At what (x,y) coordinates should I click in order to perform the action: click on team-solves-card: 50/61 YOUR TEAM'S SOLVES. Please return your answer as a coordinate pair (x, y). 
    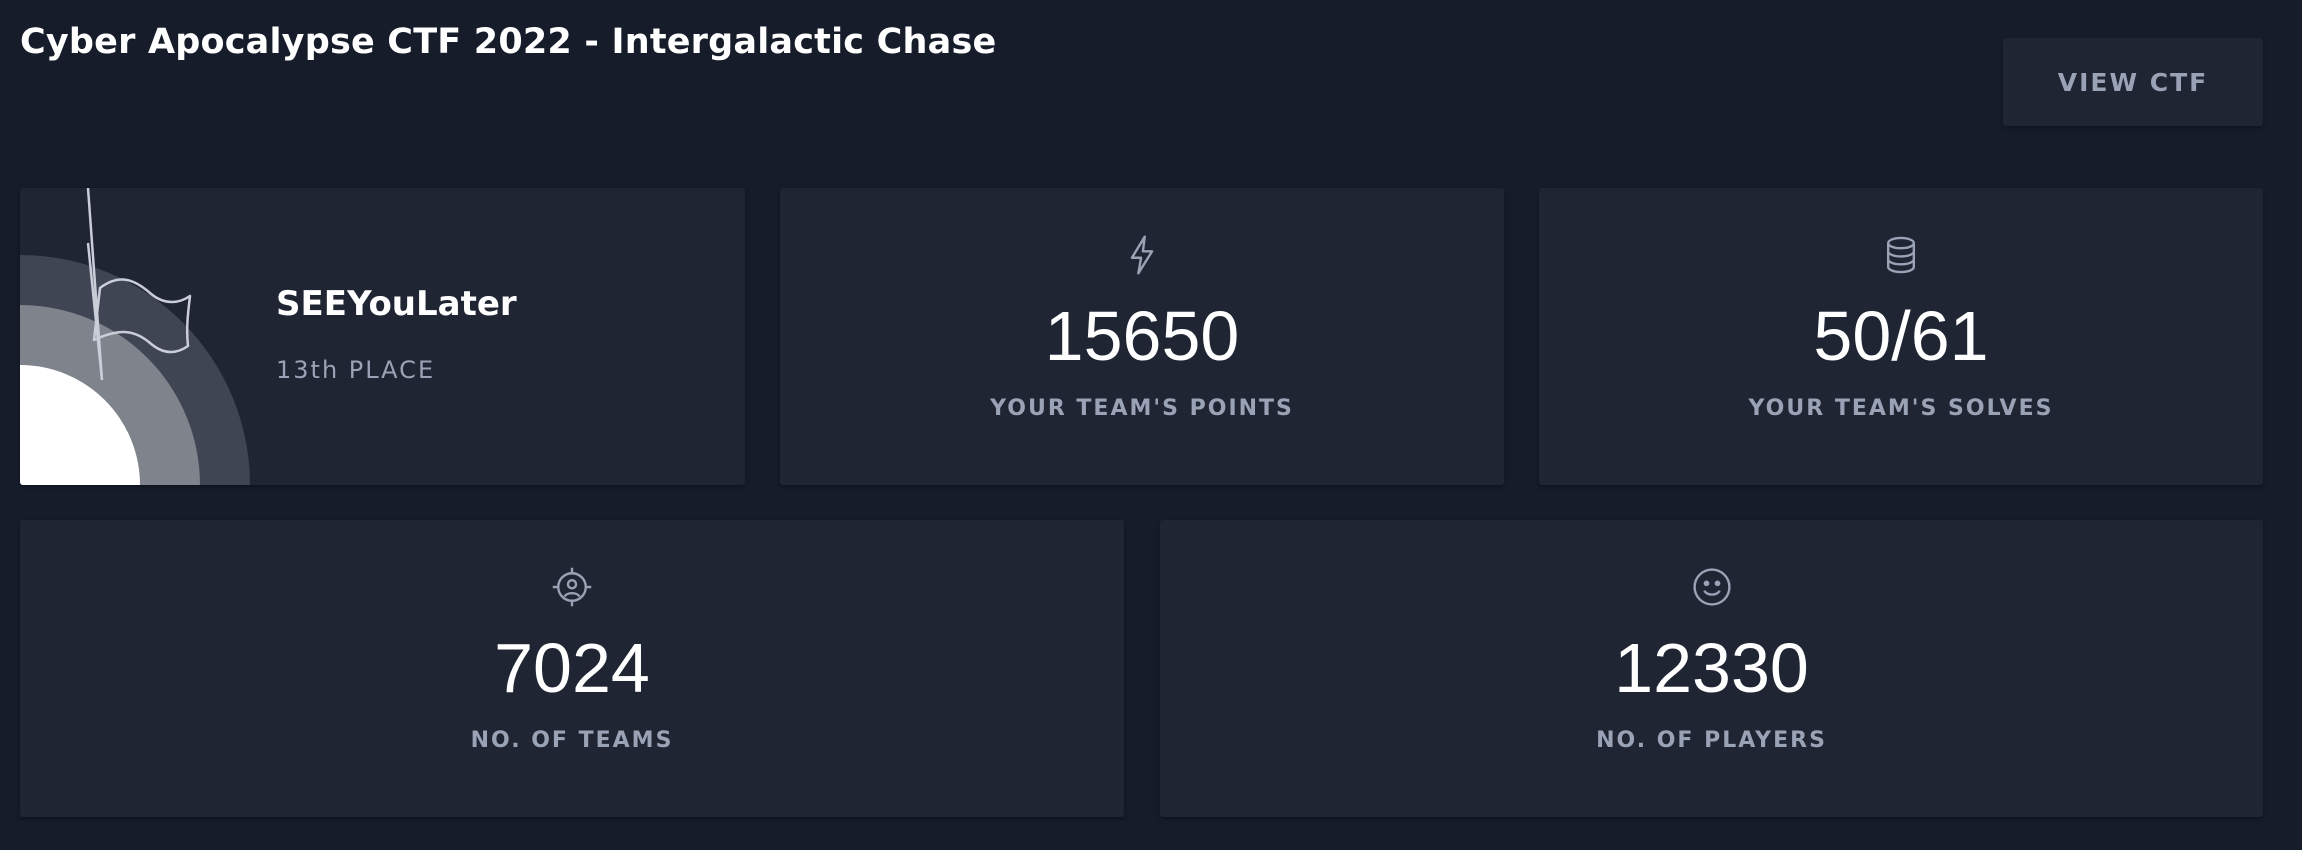
    Looking at the image, I should click on (1901, 336).